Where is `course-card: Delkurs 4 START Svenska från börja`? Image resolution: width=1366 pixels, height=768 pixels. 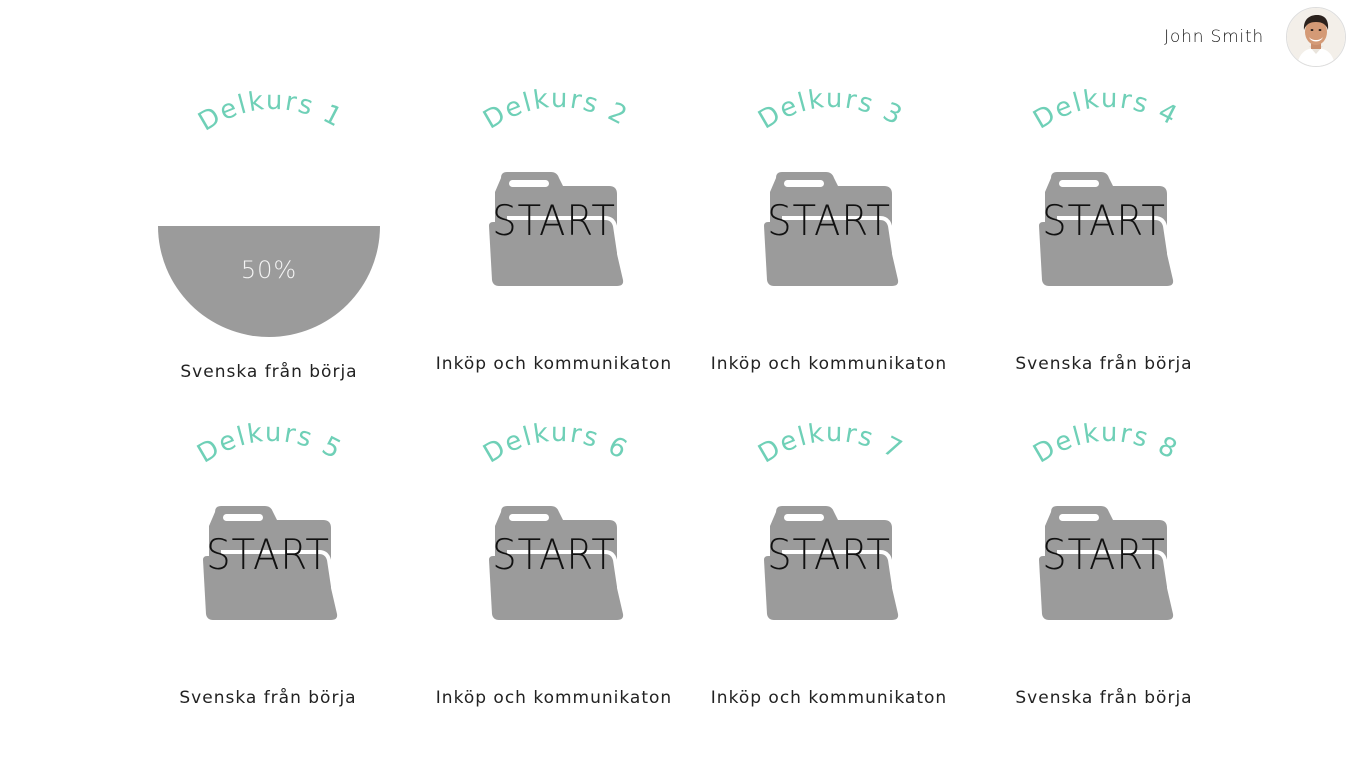
course-card: Delkurs 4 START Svenska från börja is located at coordinates (1104, 234).